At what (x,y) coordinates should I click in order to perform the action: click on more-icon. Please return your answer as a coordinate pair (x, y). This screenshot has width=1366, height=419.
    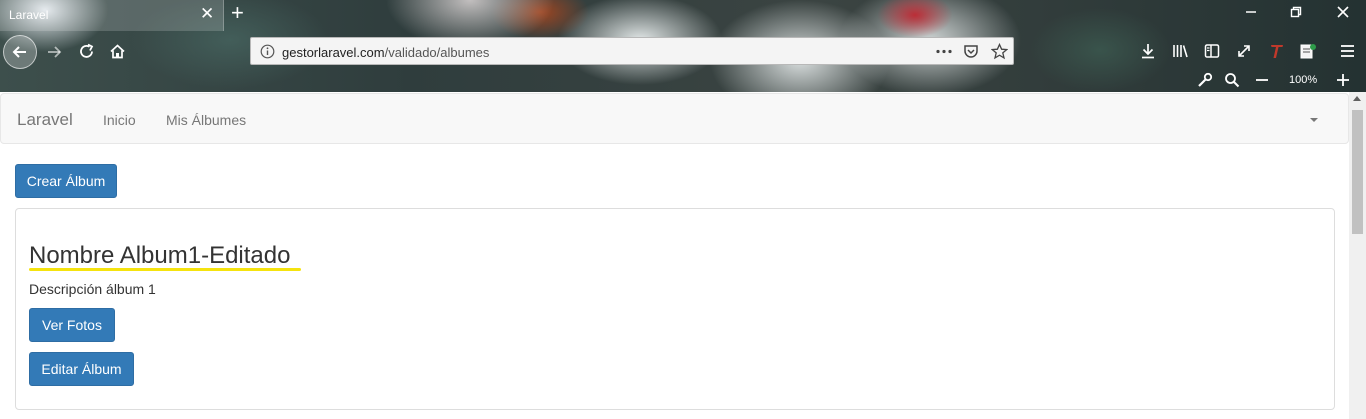
    Looking at the image, I should click on (944, 54).